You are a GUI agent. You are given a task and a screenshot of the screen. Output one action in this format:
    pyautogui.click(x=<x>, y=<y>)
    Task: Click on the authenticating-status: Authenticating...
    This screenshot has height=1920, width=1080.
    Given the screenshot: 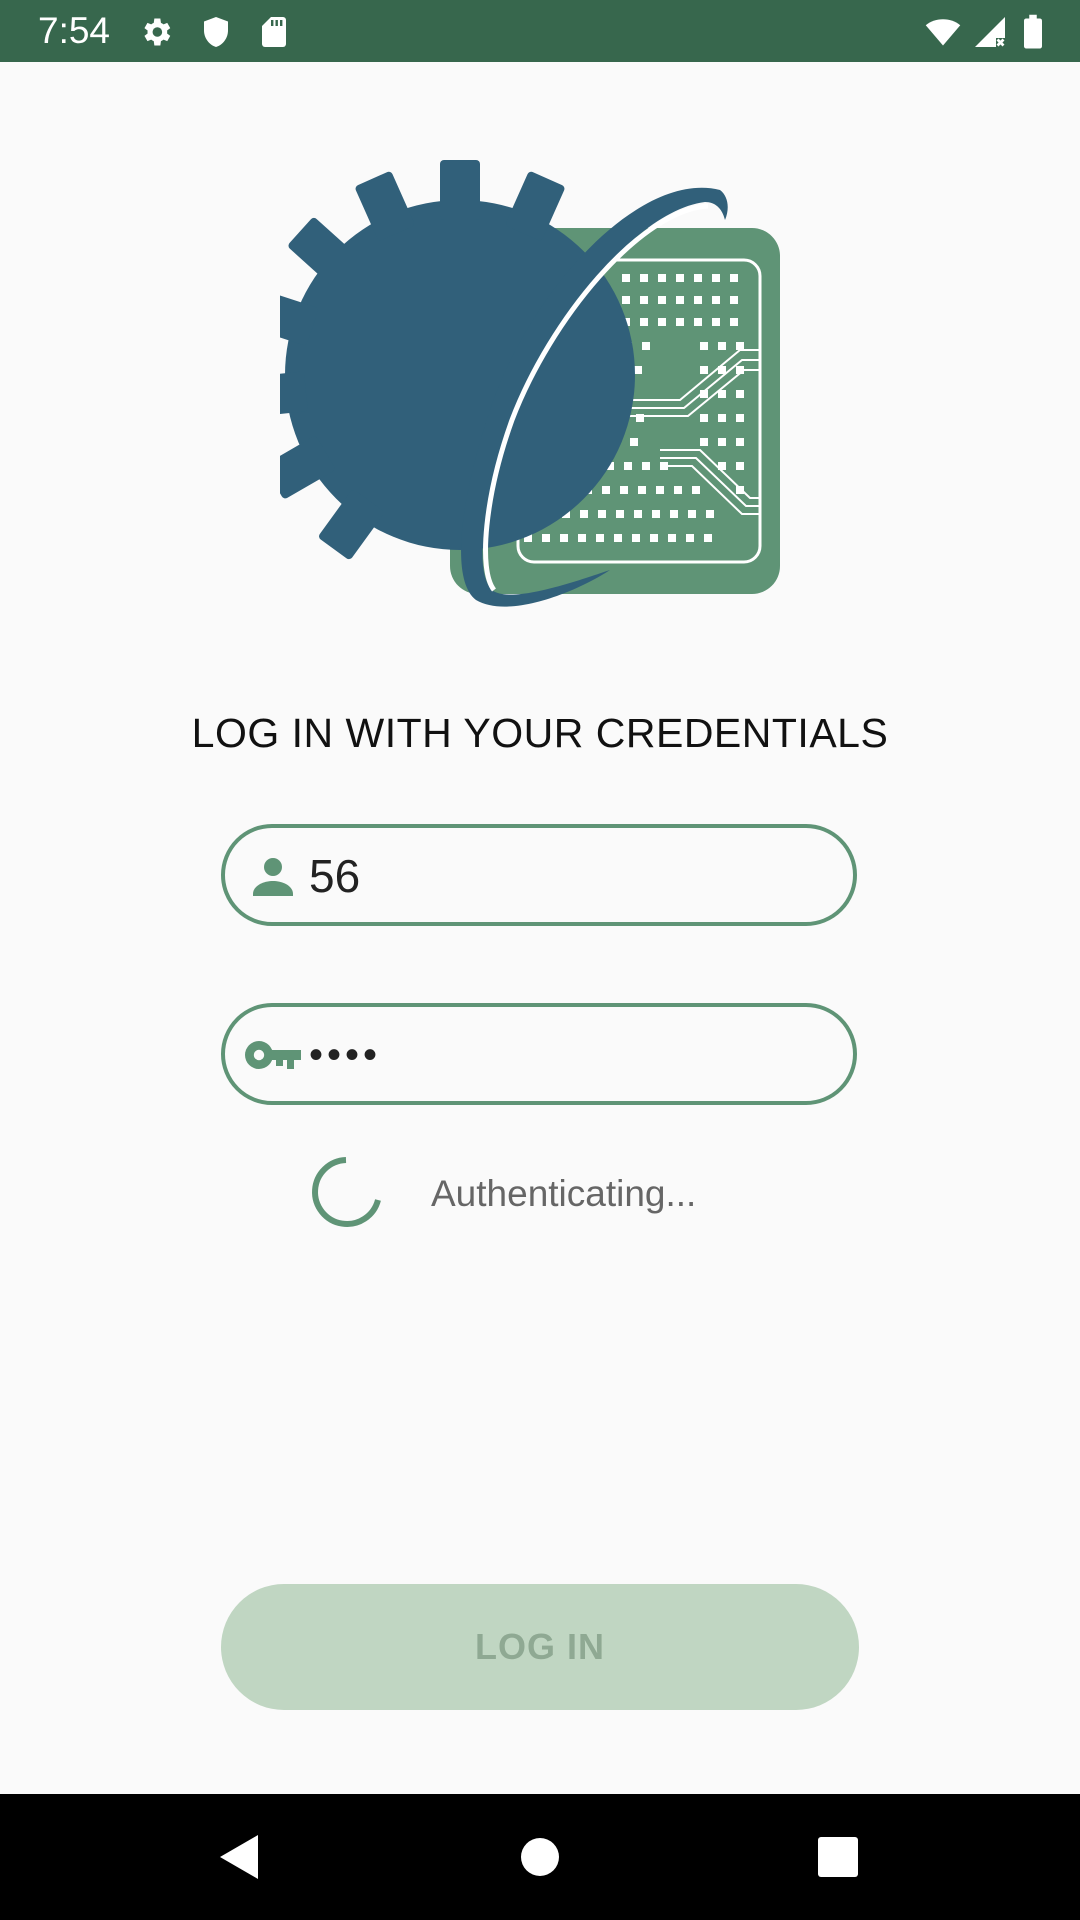 What is the action you would take?
    pyautogui.click(x=564, y=1193)
    